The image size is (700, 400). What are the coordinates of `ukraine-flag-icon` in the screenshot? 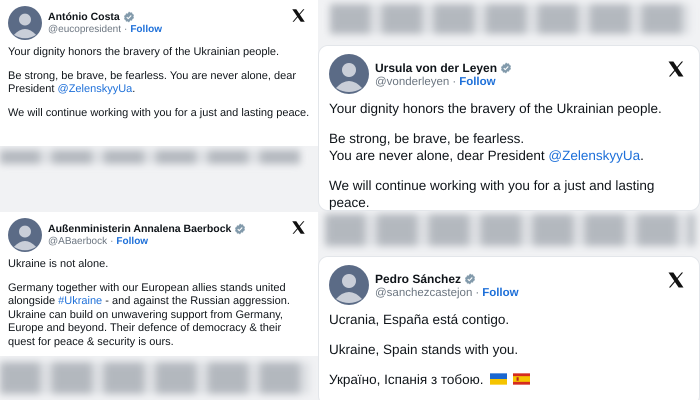 It's located at (498, 379).